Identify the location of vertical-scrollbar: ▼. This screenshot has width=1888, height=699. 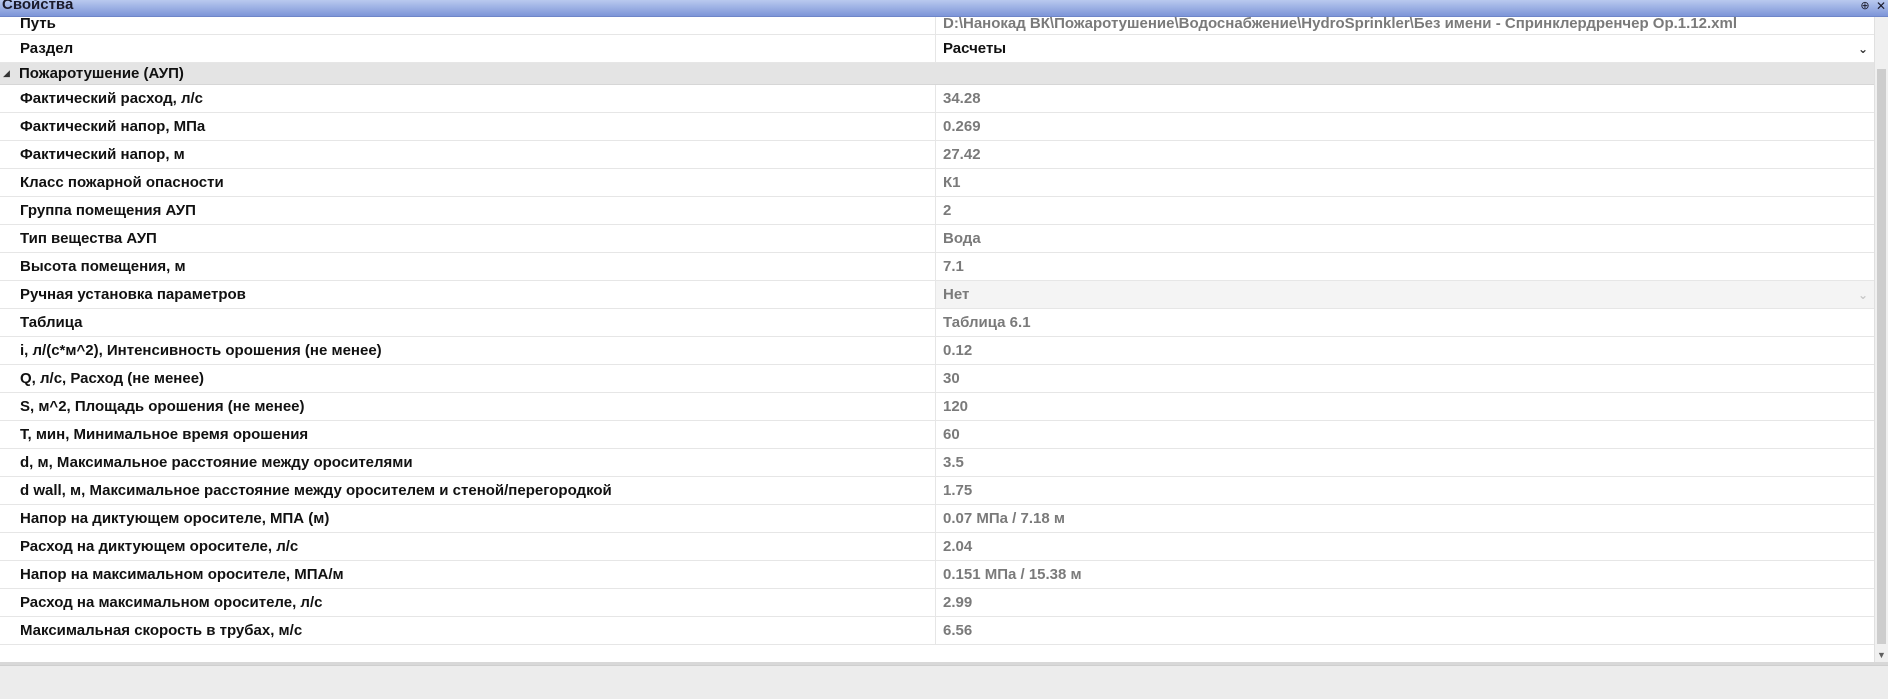
(1881, 339).